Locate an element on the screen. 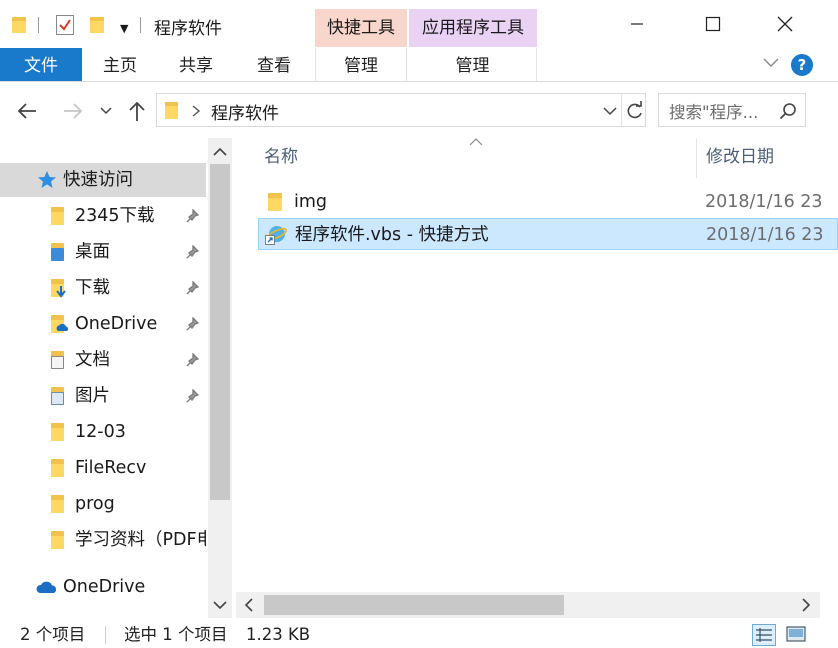 The image size is (838, 648). navigation-scrollbar is located at coordinates (220, 378).